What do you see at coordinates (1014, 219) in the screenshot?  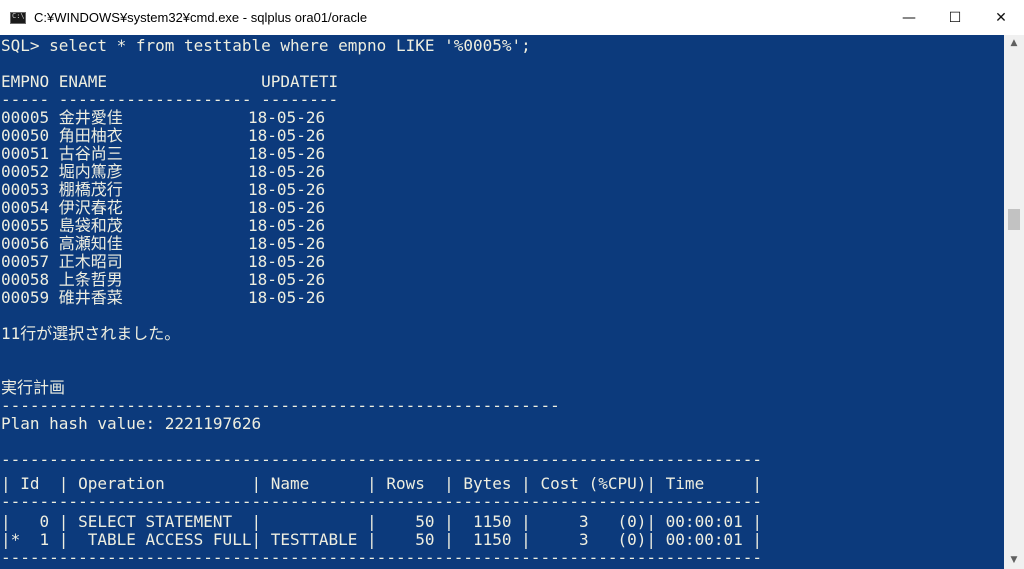 I see `scrollbar-thumb` at bounding box center [1014, 219].